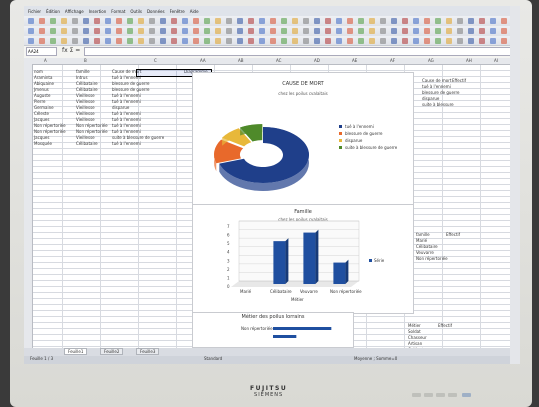  Describe the element at coordinates (41, 119) in the screenshot. I see `table-cell: Jacques` at that location.